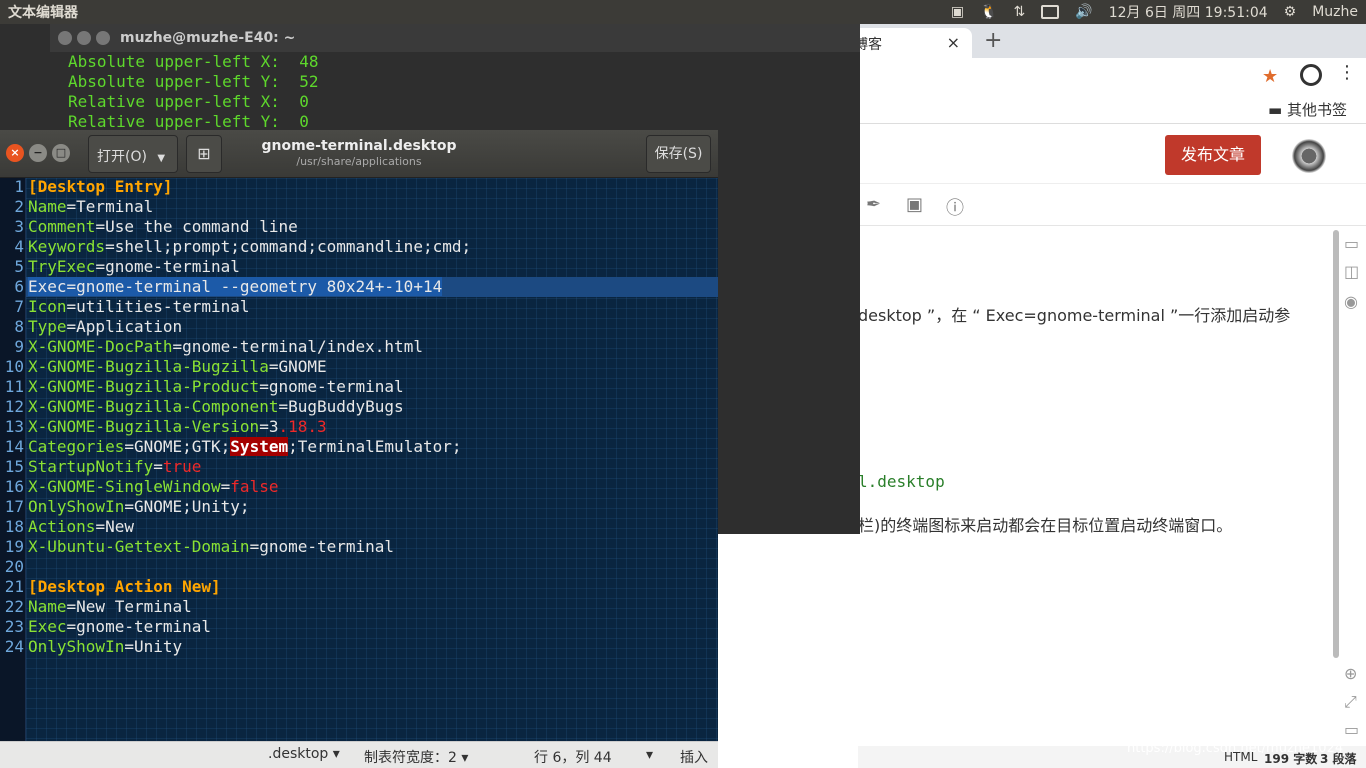  What do you see at coordinates (124, 586) in the screenshot?
I see `code-line: [Desktop Action New]` at bounding box center [124, 586].